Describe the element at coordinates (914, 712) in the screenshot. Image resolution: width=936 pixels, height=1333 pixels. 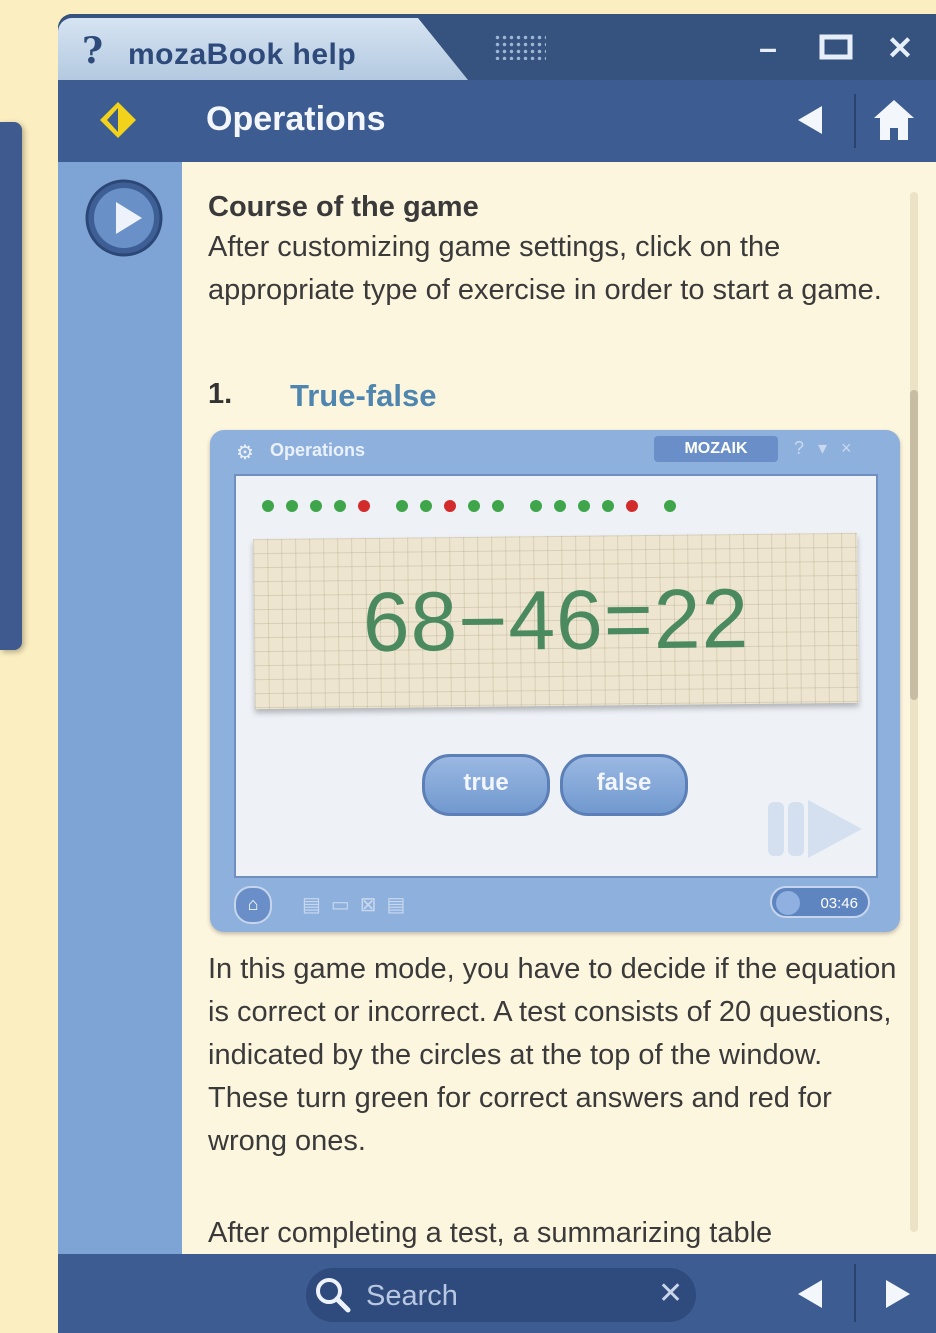
I see `scrollbar-track` at that location.